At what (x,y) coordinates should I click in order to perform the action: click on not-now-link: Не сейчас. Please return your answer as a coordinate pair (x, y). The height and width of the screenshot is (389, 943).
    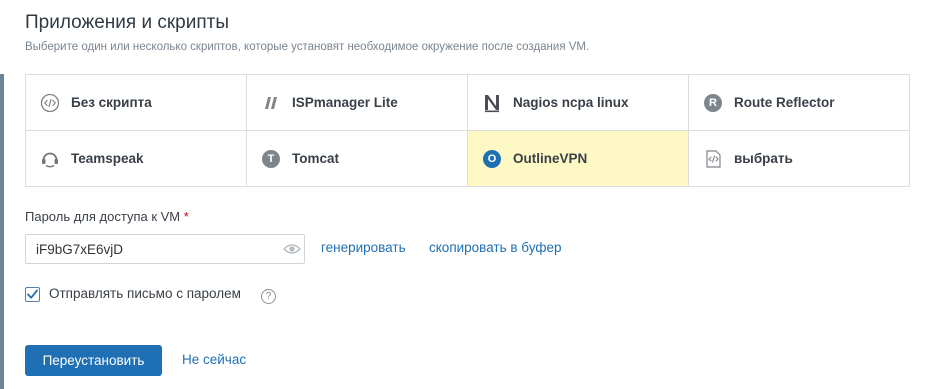
    Looking at the image, I should click on (214, 359).